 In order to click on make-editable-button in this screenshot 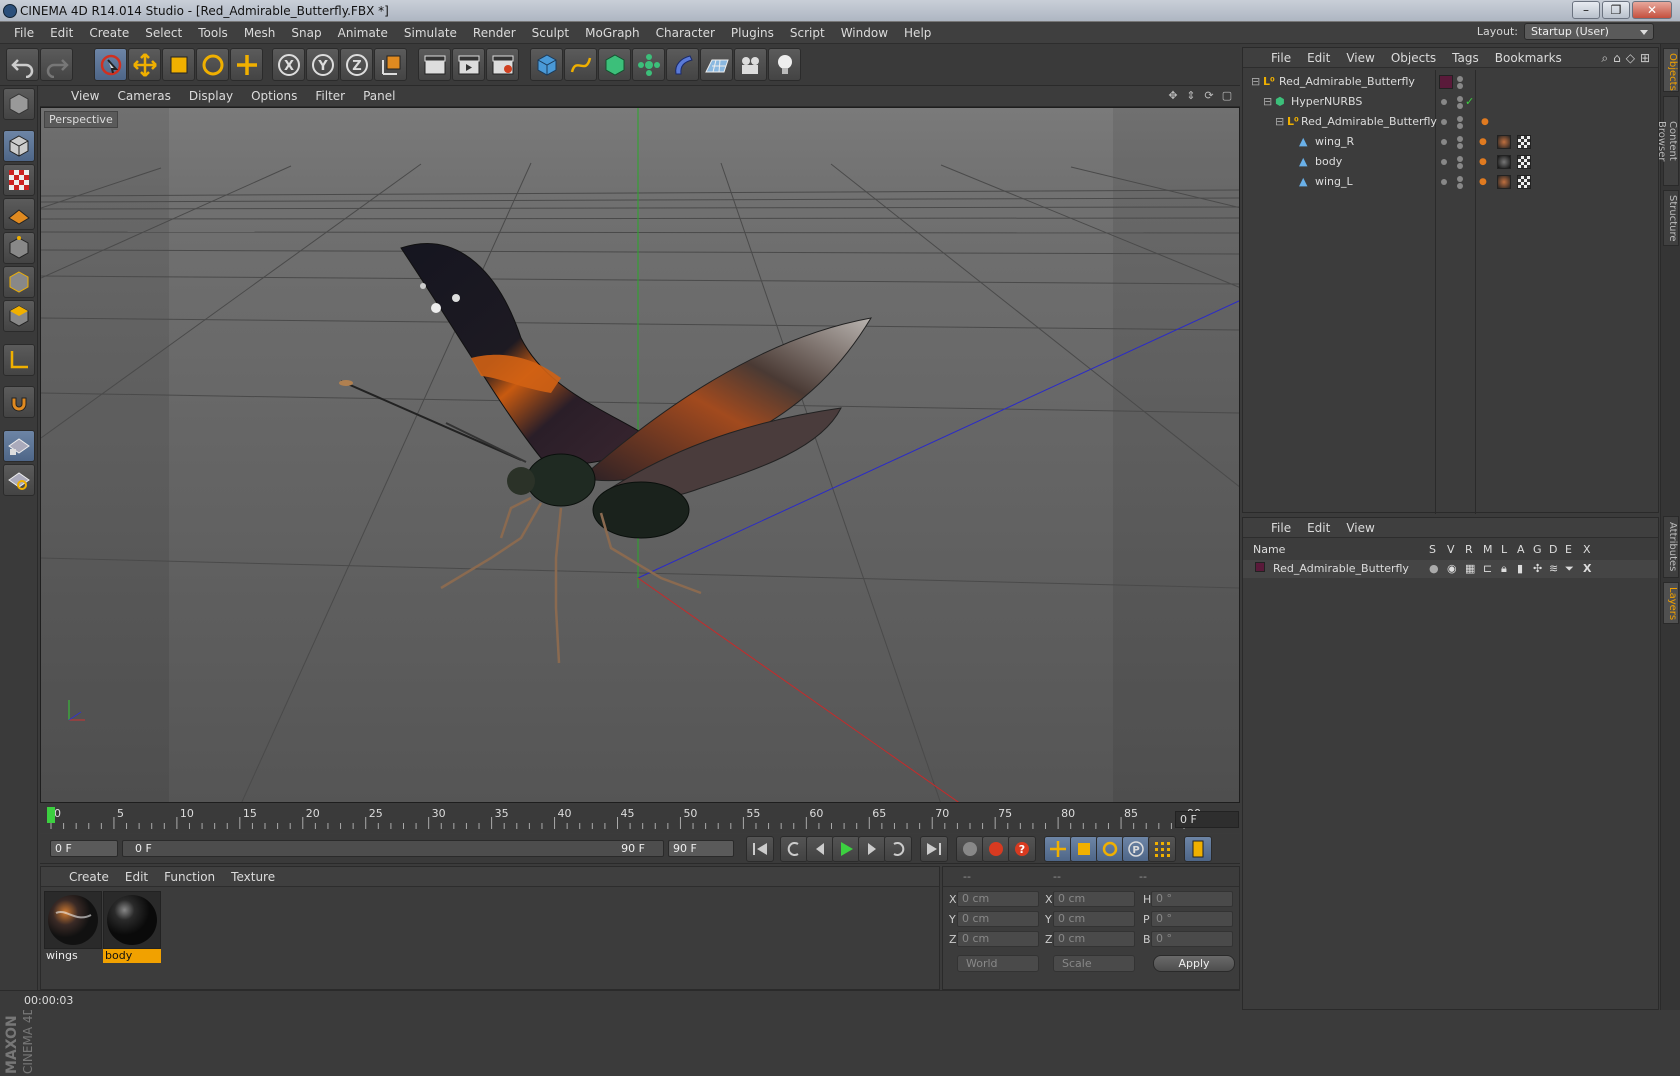, I will do `click(19, 104)`.